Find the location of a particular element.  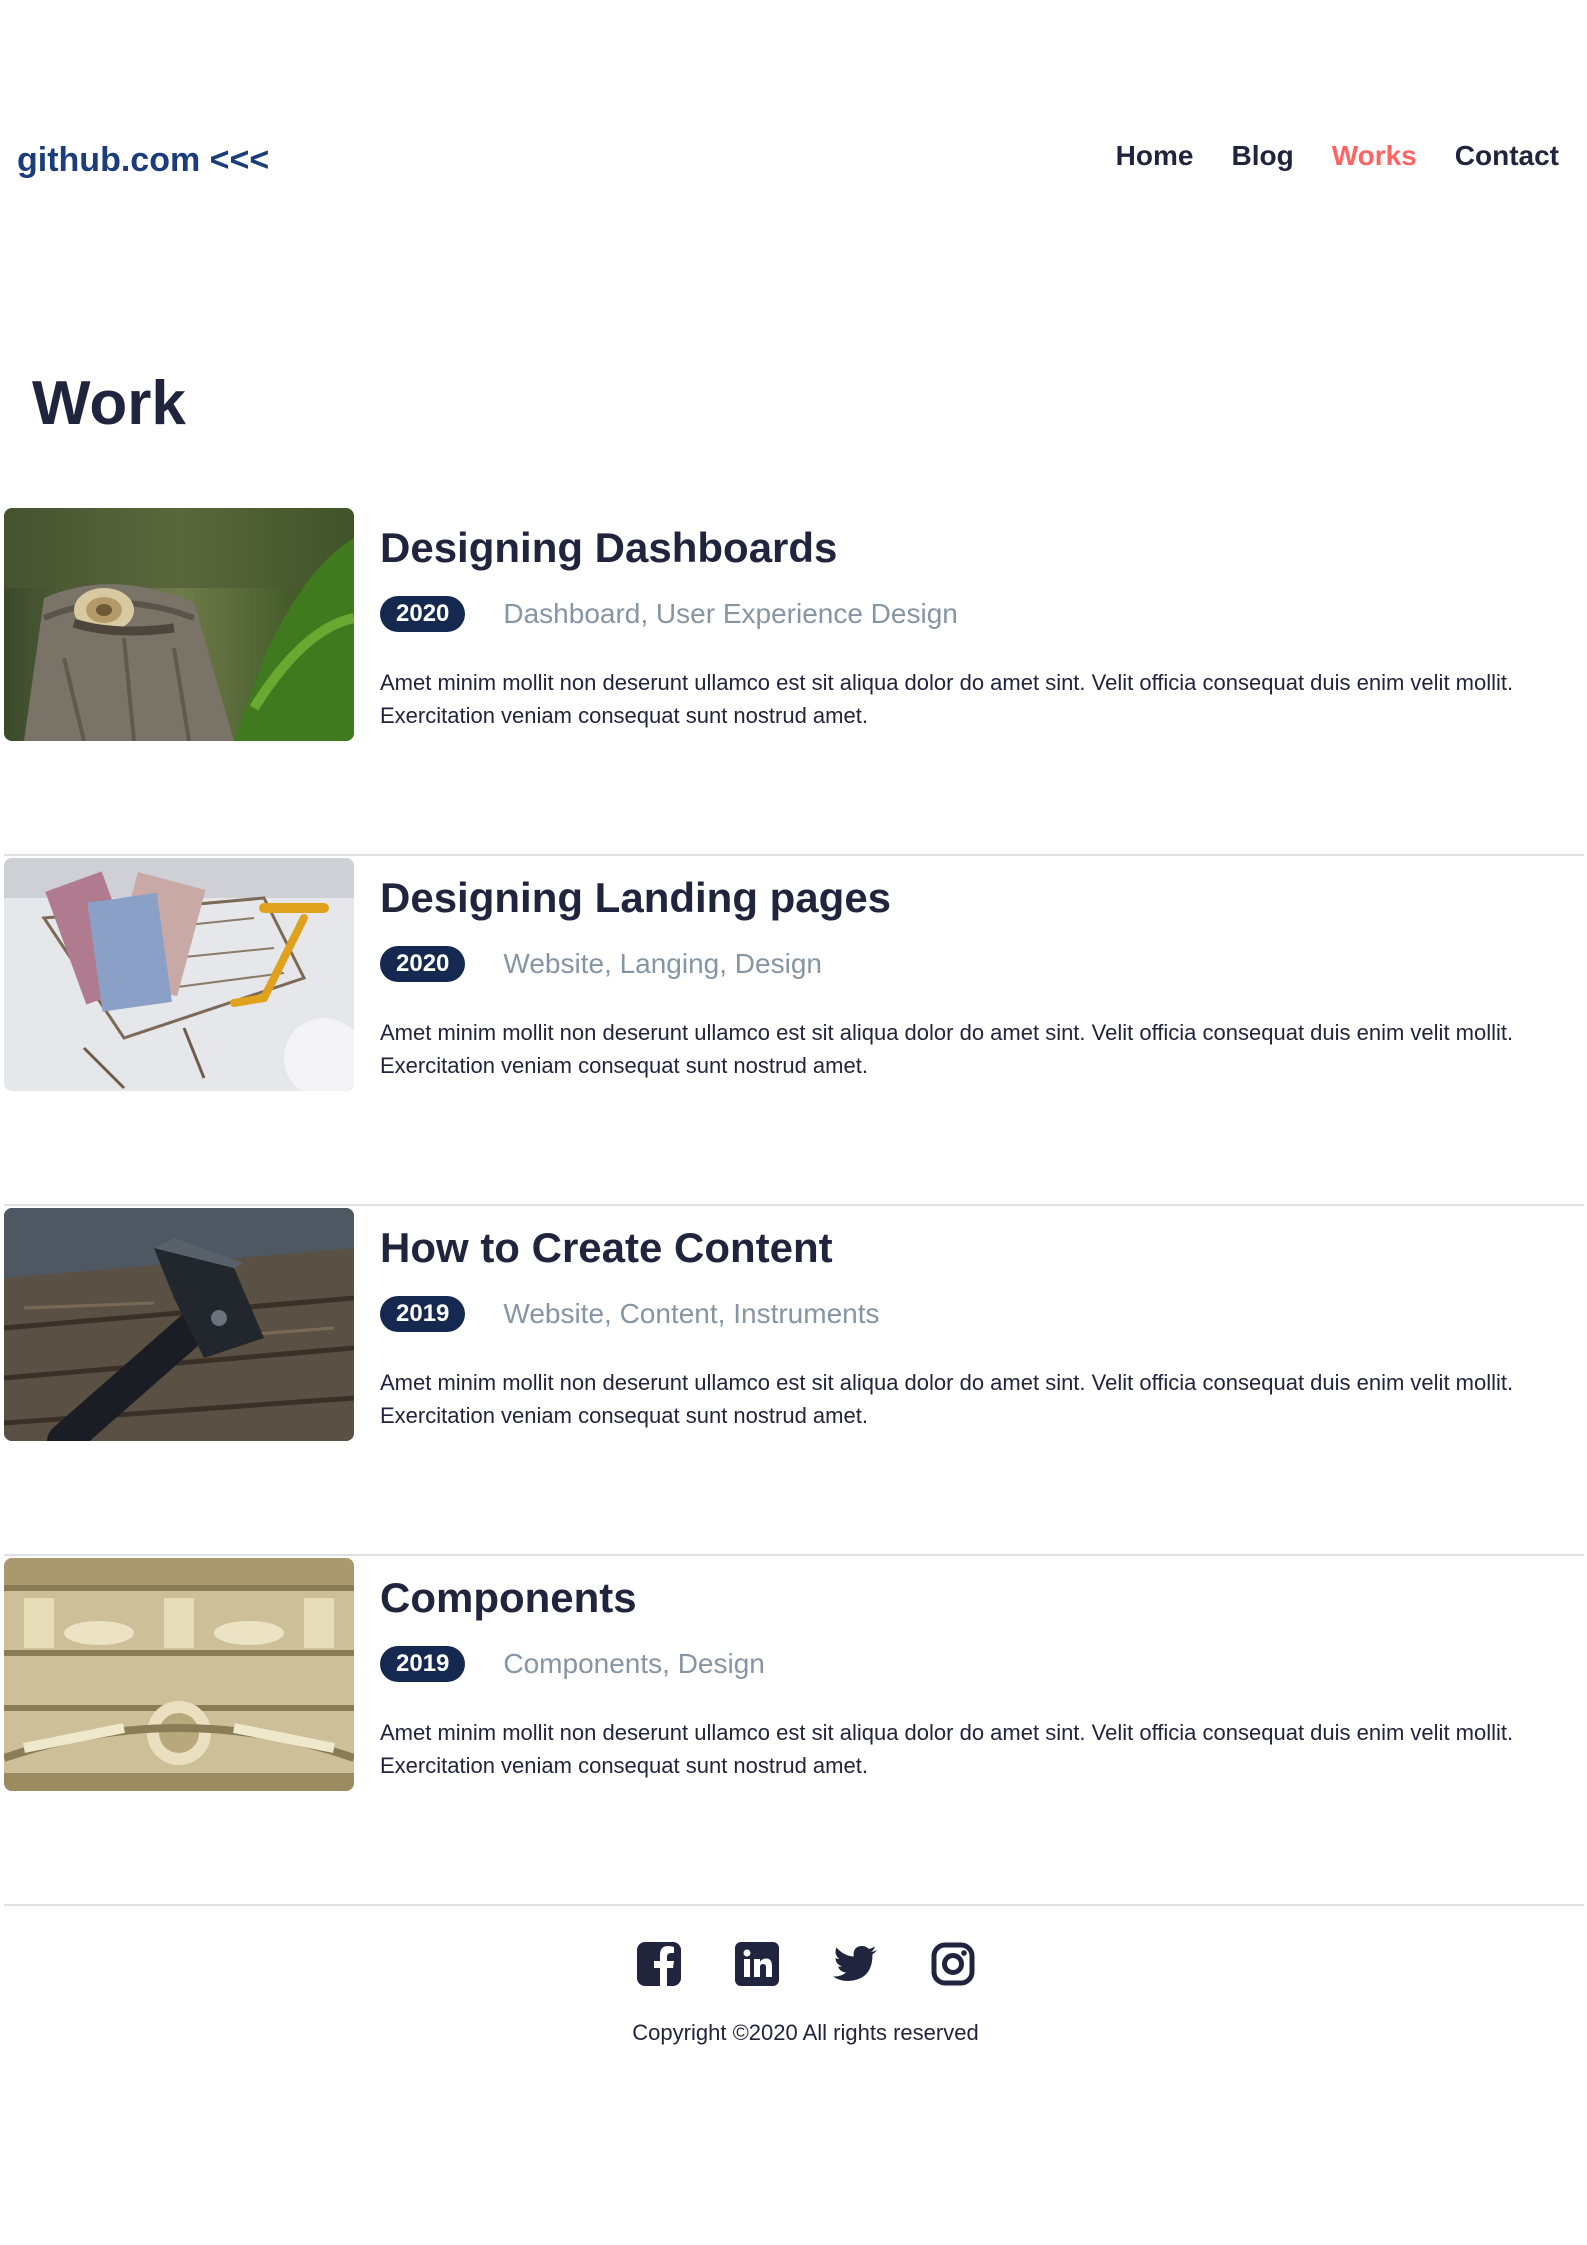

work-meta: 2019 Components, Design is located at coordinates (572, 1664).